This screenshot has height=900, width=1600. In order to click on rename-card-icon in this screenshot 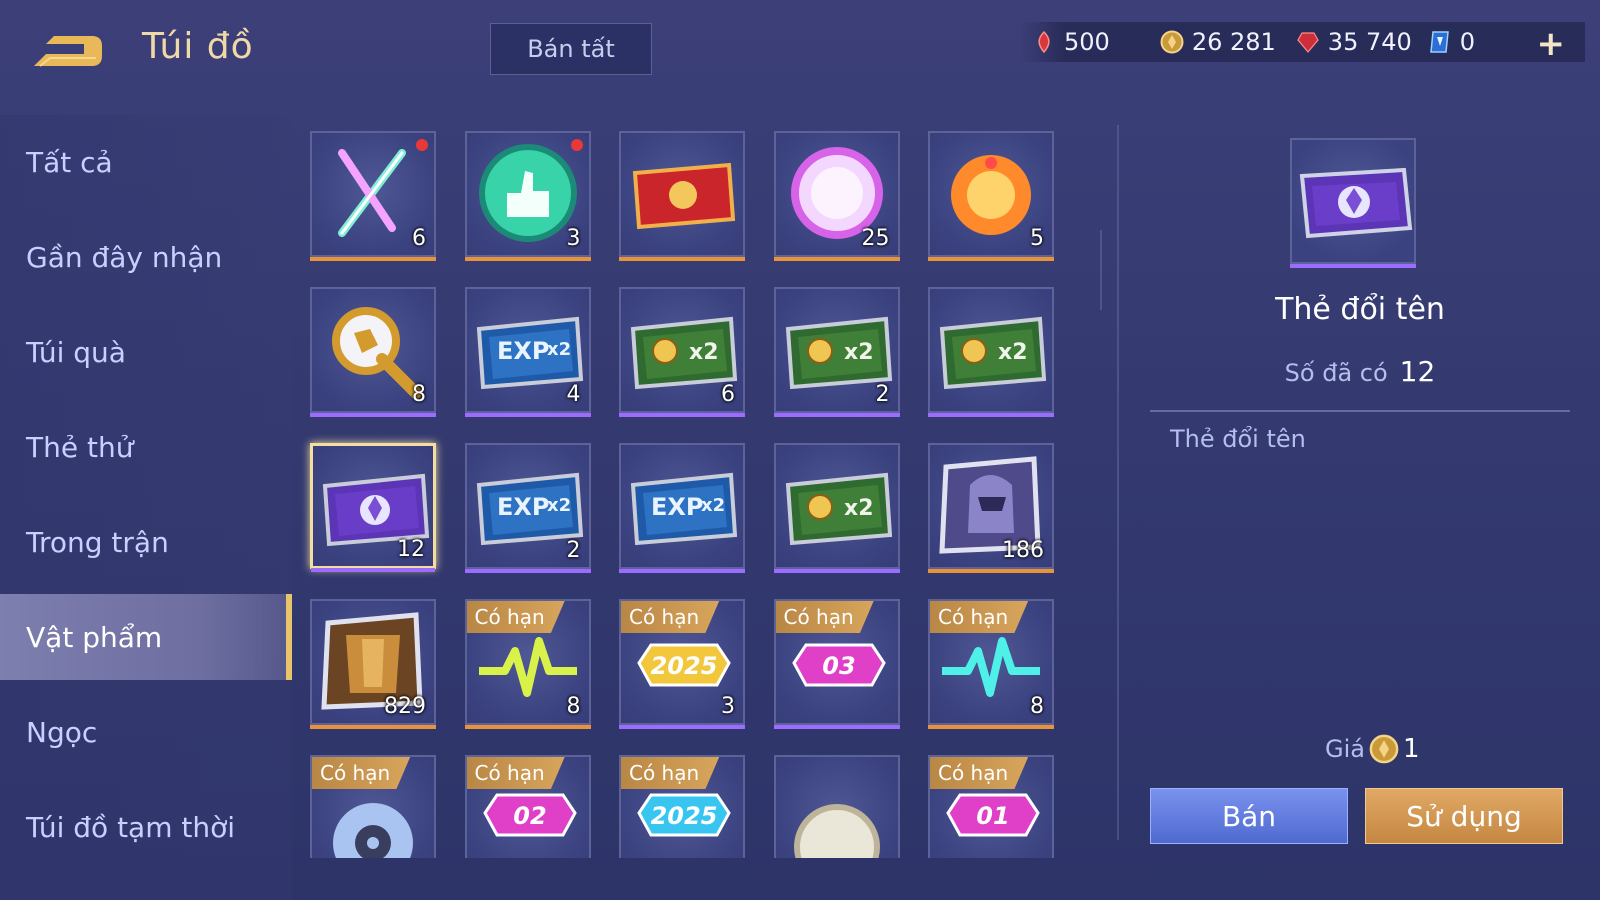, I will do `click(1353, 203)`.